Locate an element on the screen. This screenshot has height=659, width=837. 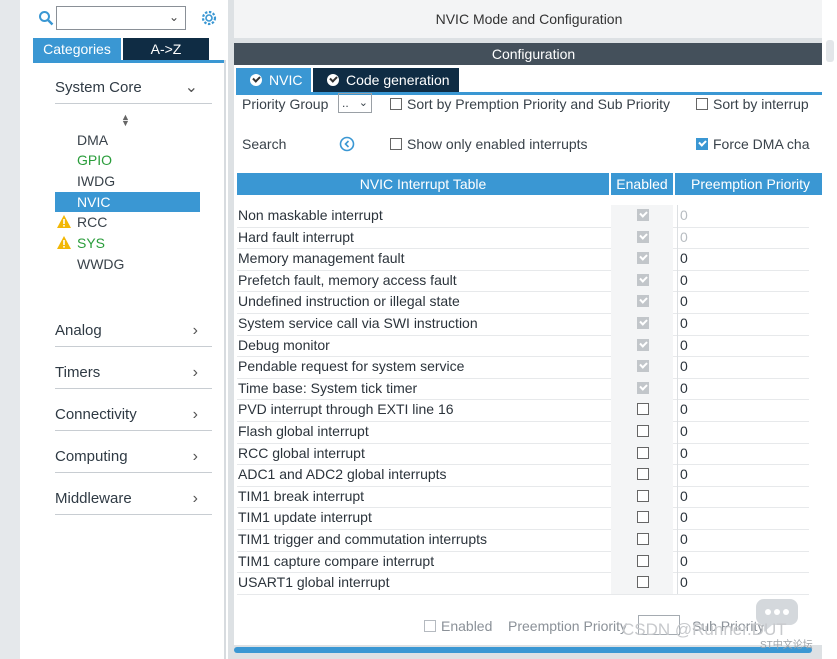
show-enabled-checkbox is located at coordinates (396, 144).